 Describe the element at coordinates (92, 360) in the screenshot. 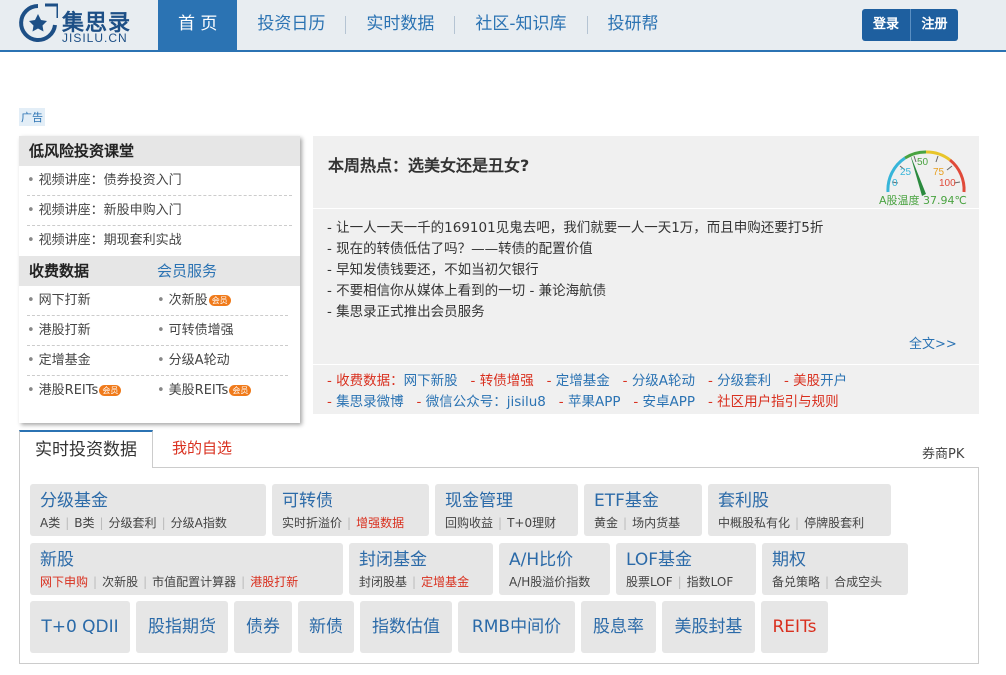

I see `paid-item: • 定增基金` at that location.